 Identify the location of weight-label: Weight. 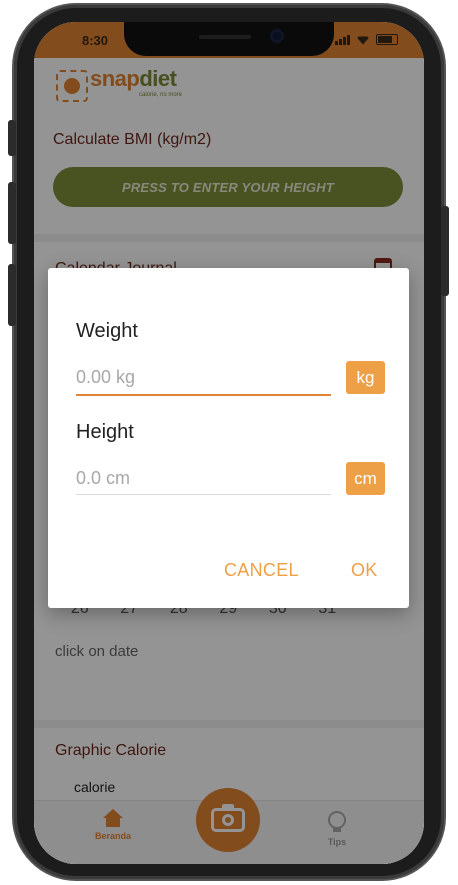
(107, 331).